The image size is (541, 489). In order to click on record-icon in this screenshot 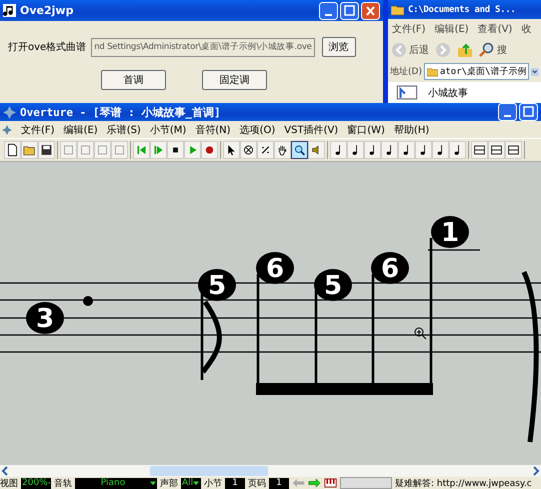, I will do `click(209, 150)`.